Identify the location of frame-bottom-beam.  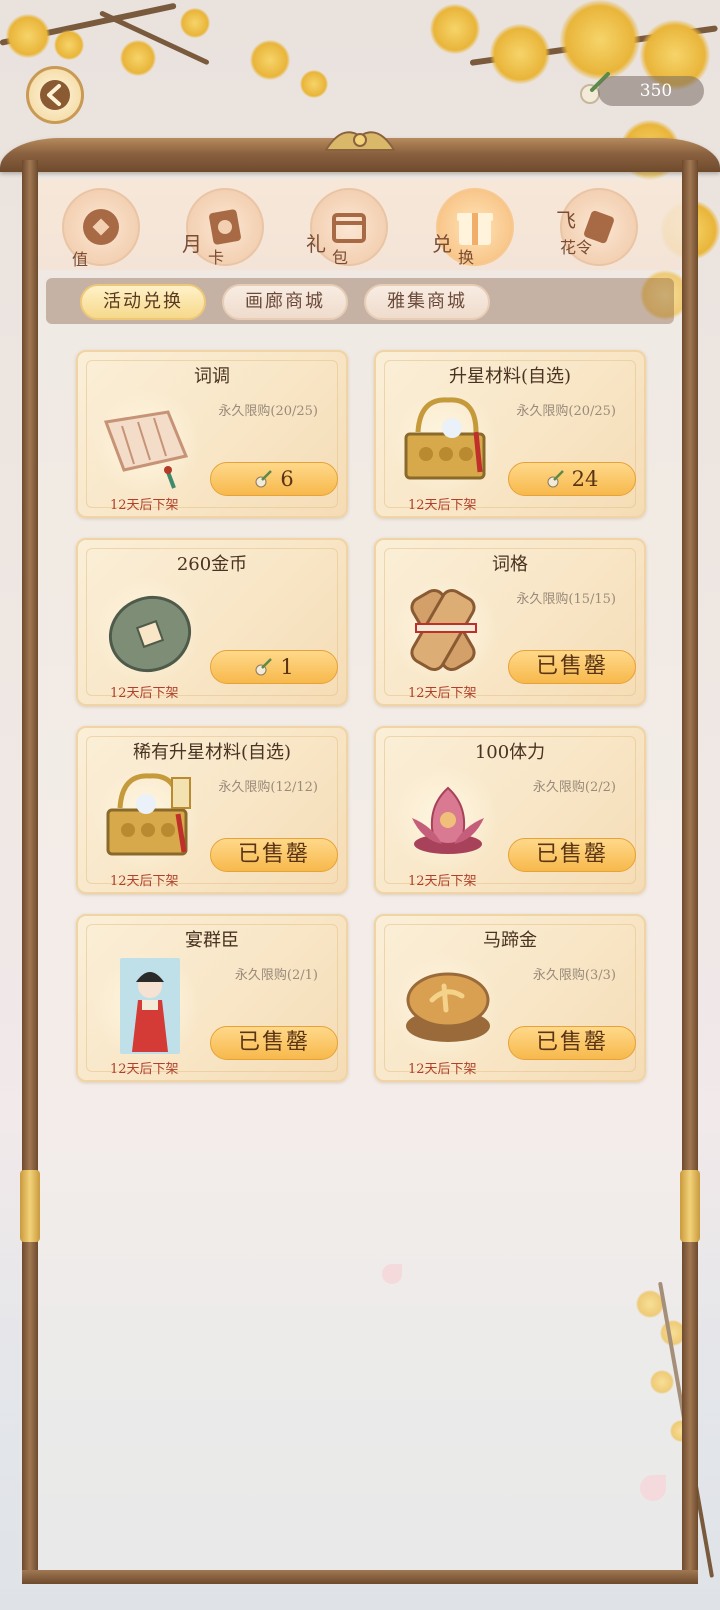
(360, 1577).